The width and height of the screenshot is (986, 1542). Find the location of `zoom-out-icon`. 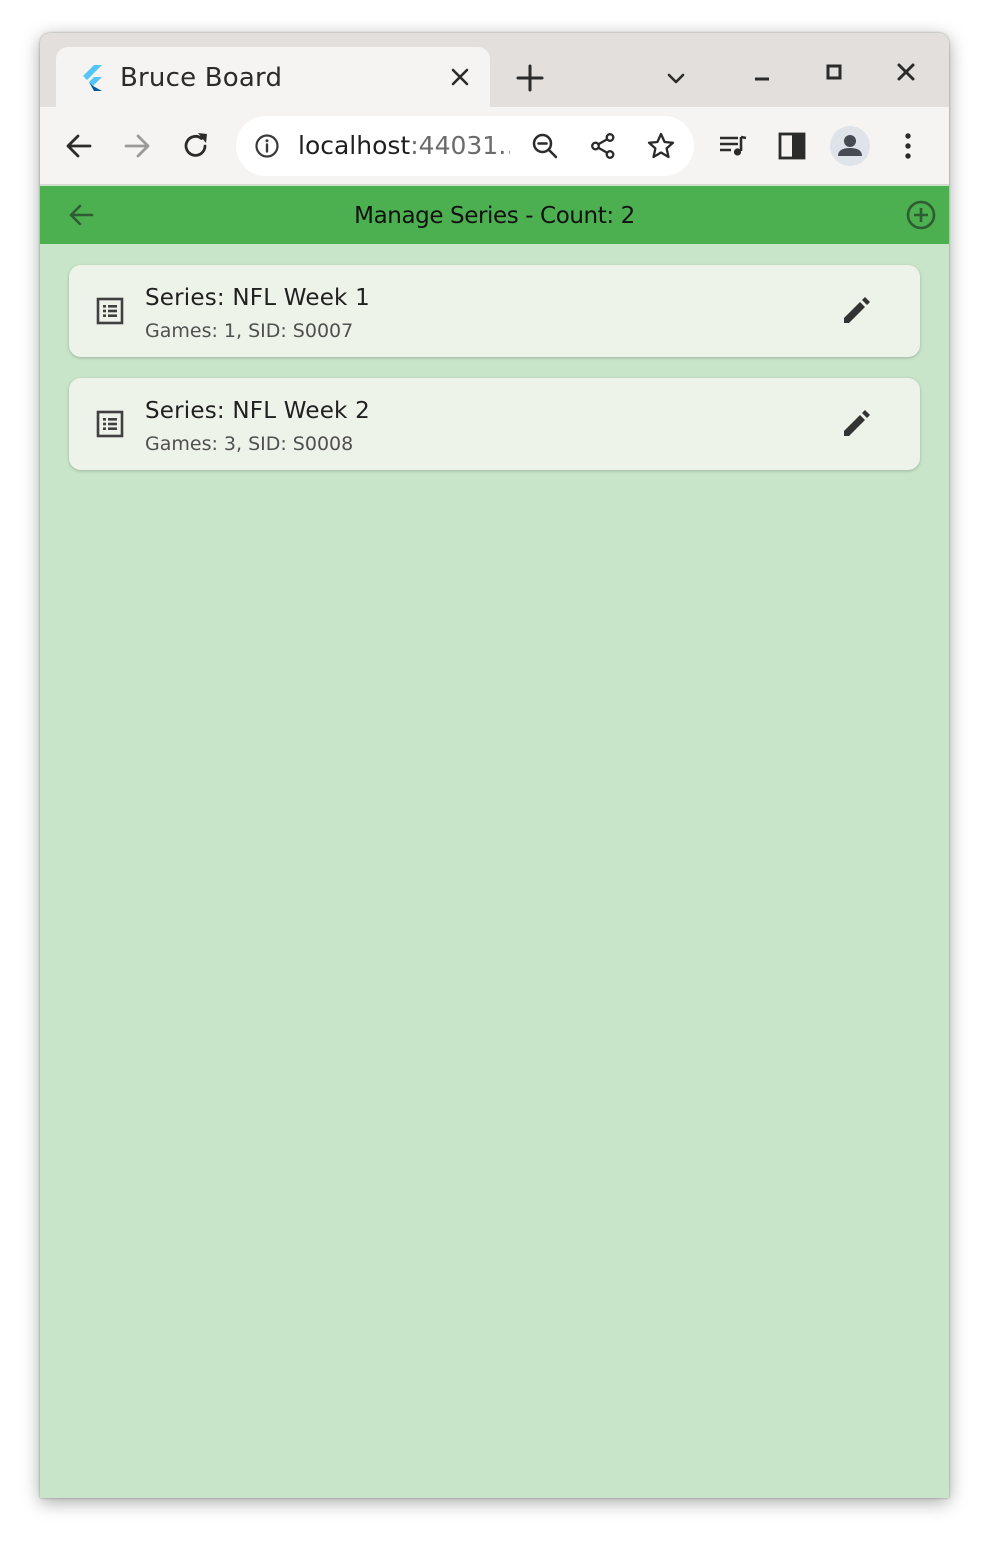

zoom-out-icon is located at coordinates (545, 146).